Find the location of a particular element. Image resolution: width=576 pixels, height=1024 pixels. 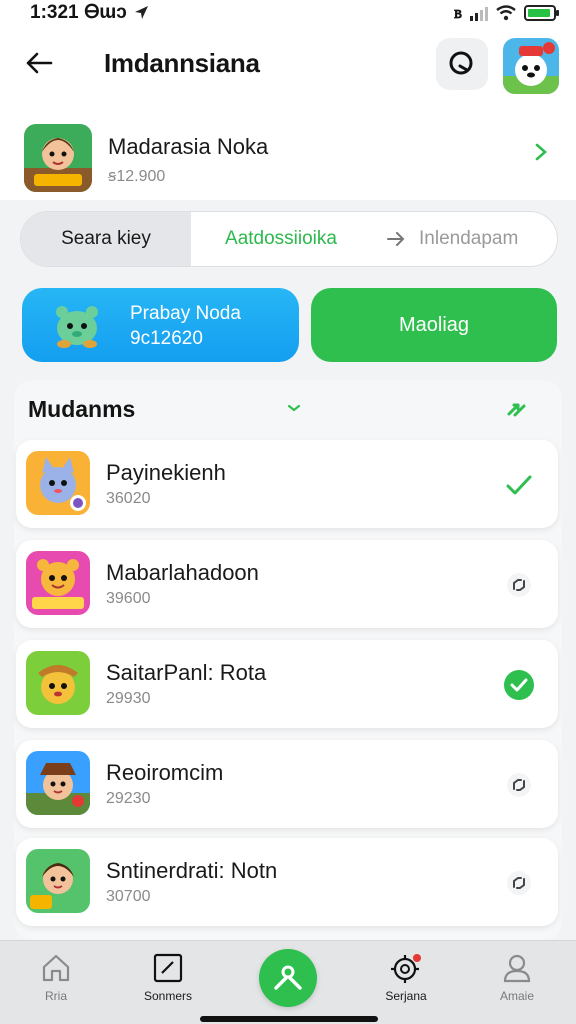

nav-label-home: Rria is located at coordinates (55, 996).